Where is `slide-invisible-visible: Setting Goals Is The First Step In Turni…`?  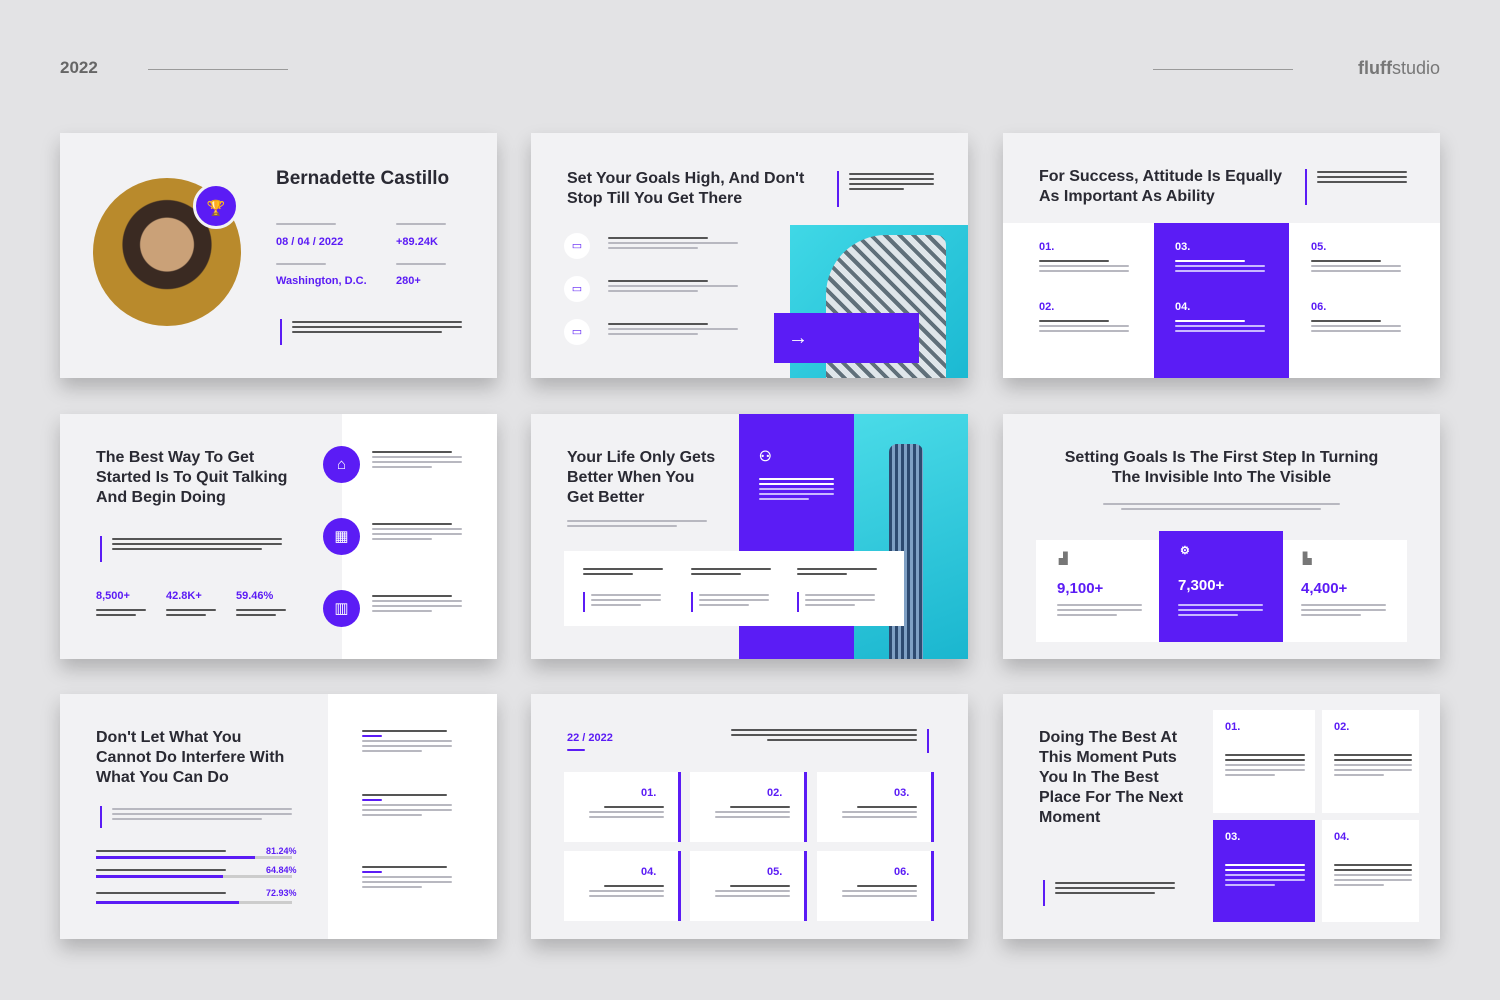 slide-invisible-visible: Setting Goals Is The First Step In Turni… is located at coordinates (1221, 536).